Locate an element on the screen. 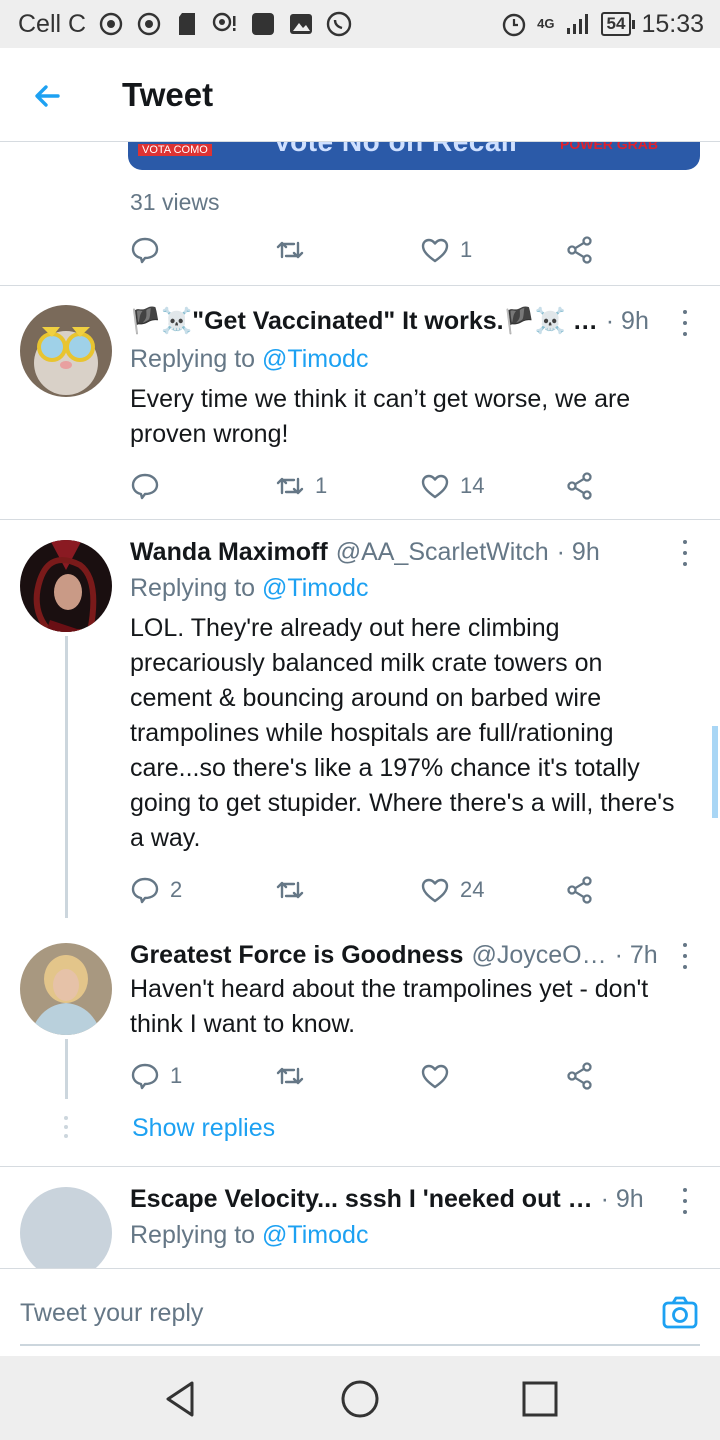 This screenshot has height=1440, width=720. show-replies-link: Show replies is located at coordinates (203, 1128).